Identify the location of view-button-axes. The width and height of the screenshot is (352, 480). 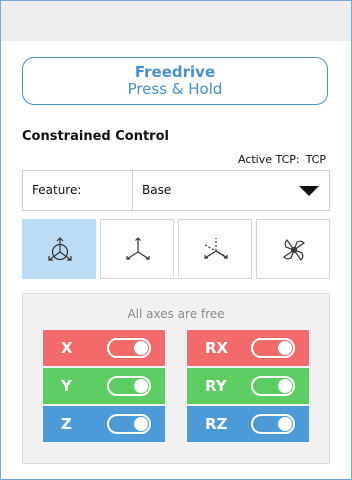
(137, 249).